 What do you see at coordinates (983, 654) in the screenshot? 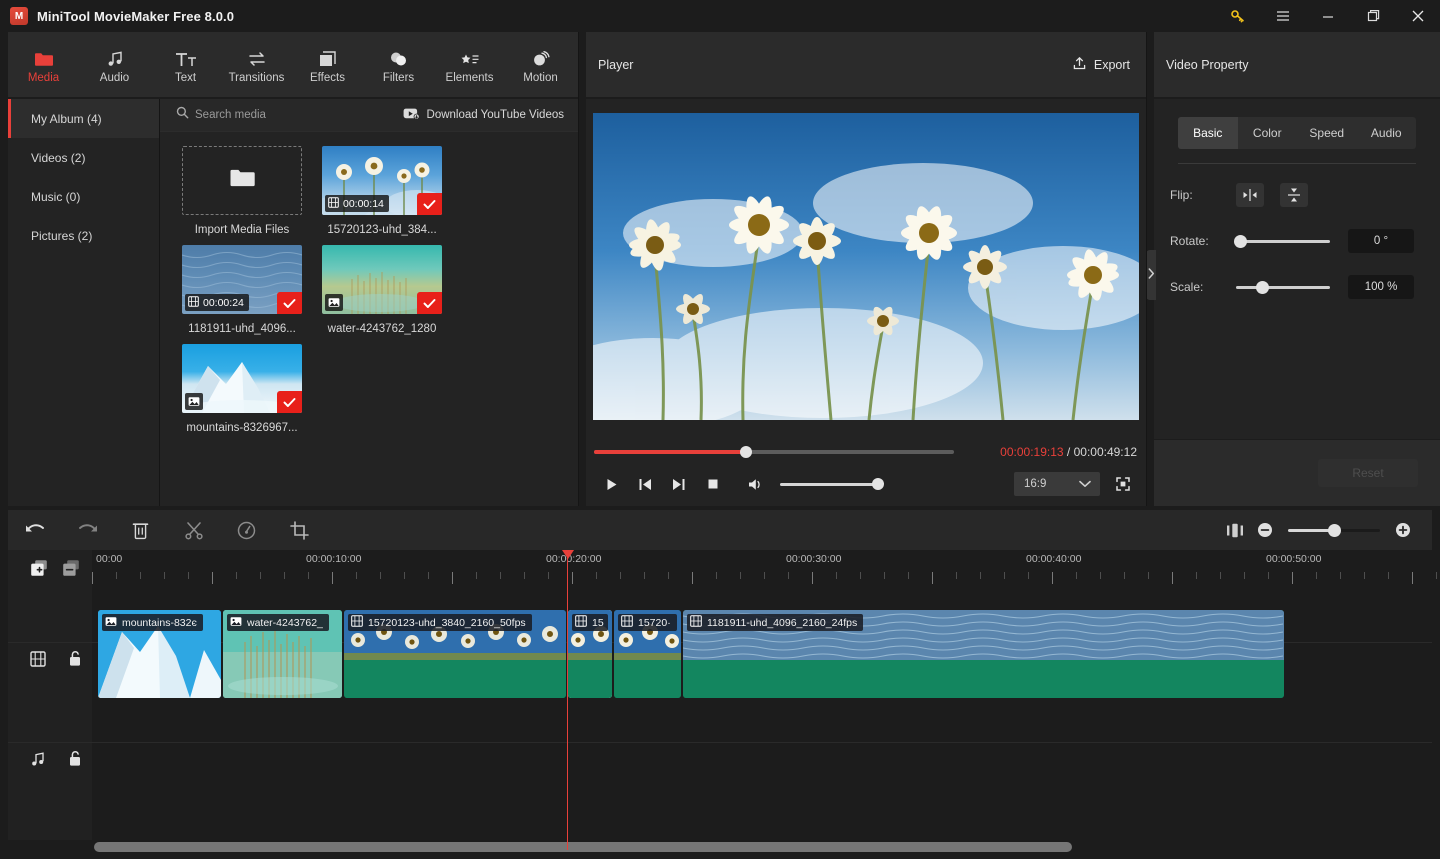
I see `timeline-clip-1181911: 1181911-uhd_4096_2160_24fps` at bounding box center [983, 654].